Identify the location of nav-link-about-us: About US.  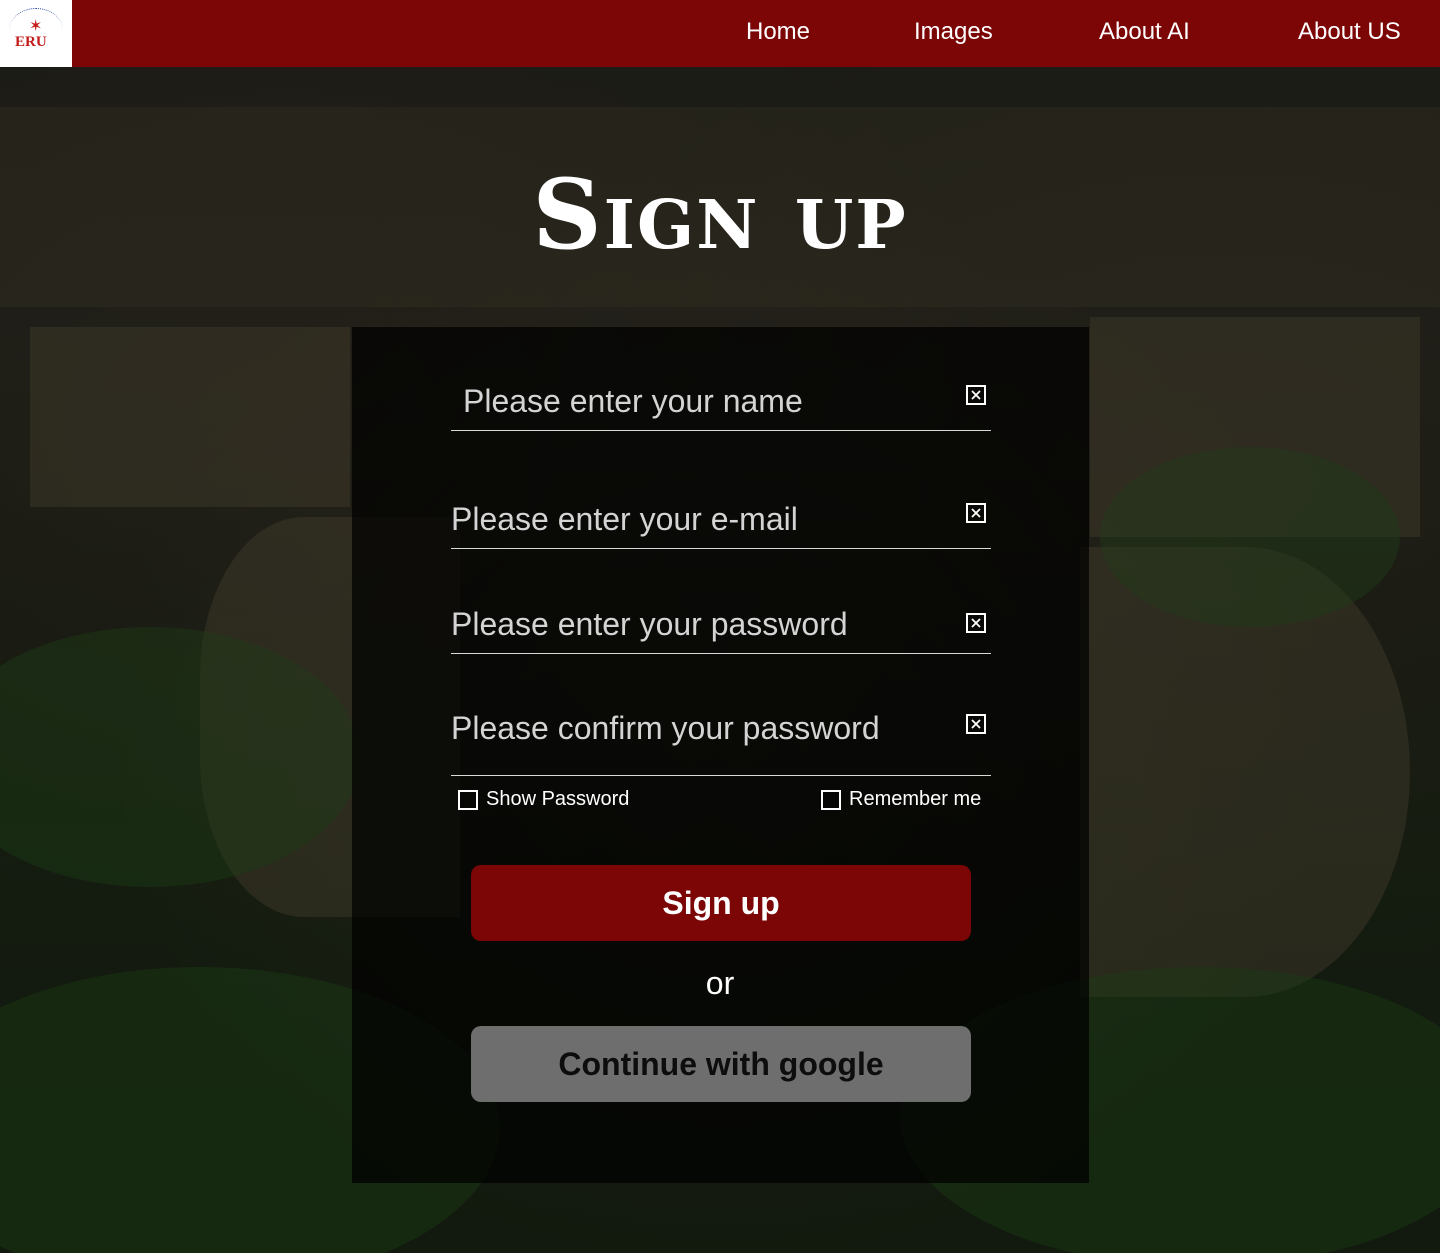
(1349, 32).